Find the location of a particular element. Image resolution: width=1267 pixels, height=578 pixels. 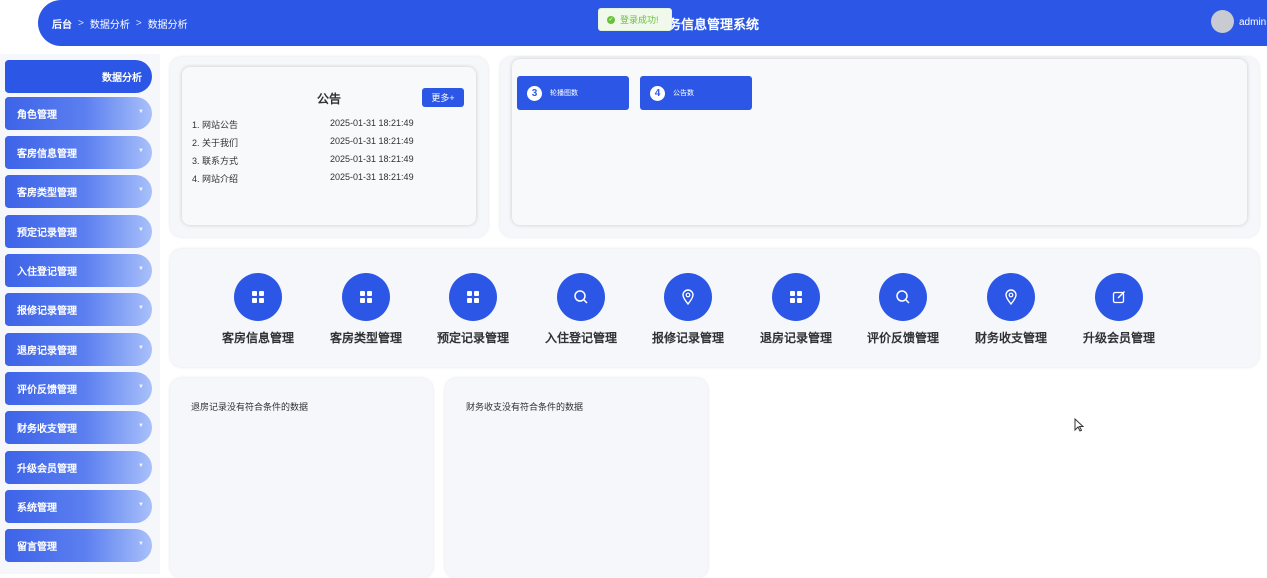

sidebar-item-label: 客房信息管理 is located at coordinates (47, 154).